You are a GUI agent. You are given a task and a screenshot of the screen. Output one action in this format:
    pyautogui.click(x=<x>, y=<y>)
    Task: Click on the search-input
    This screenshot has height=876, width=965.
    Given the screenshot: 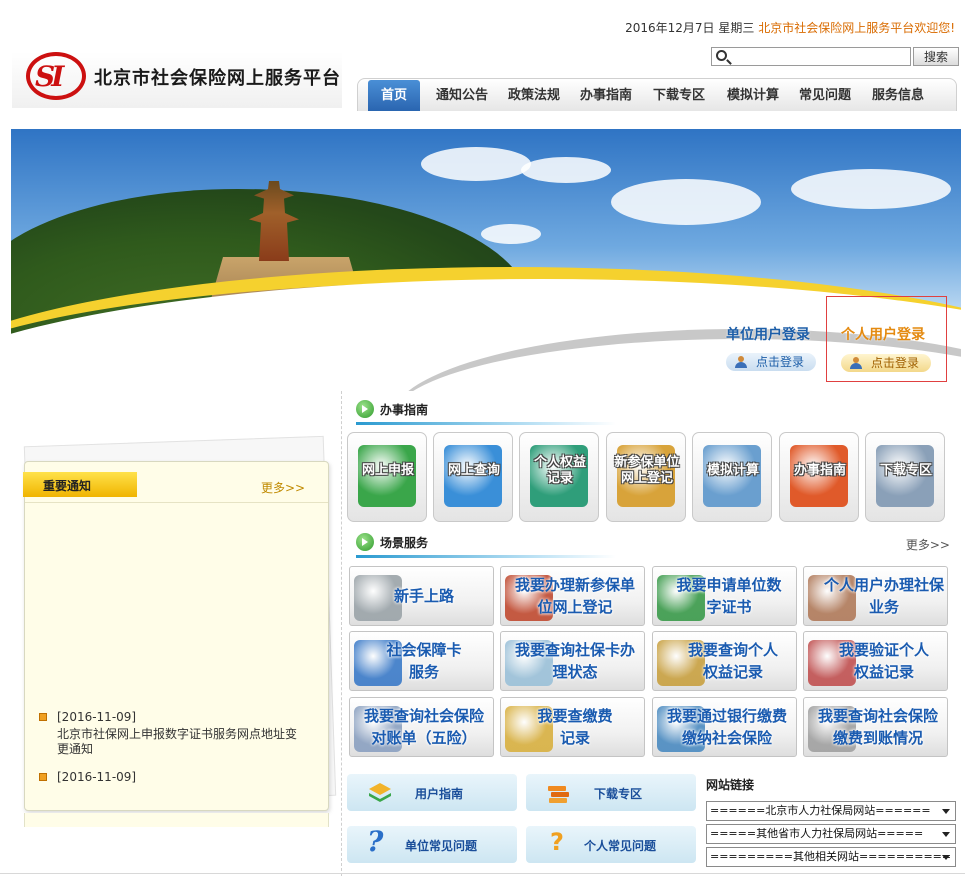 What is the action you would take?
    pyautogui.click(x=819, y=56)
    